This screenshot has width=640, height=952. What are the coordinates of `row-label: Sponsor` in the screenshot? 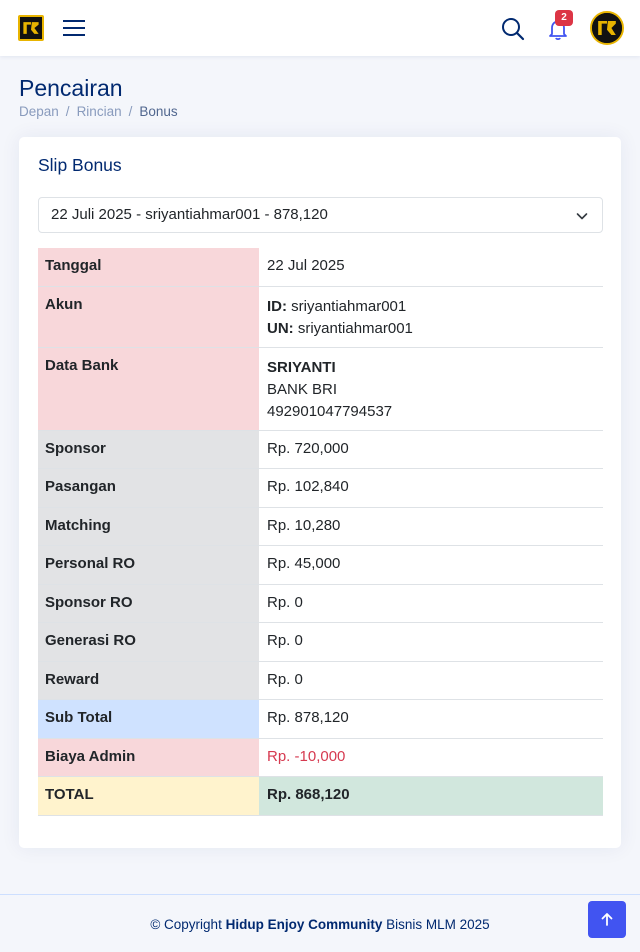 It's located at (148, 449).